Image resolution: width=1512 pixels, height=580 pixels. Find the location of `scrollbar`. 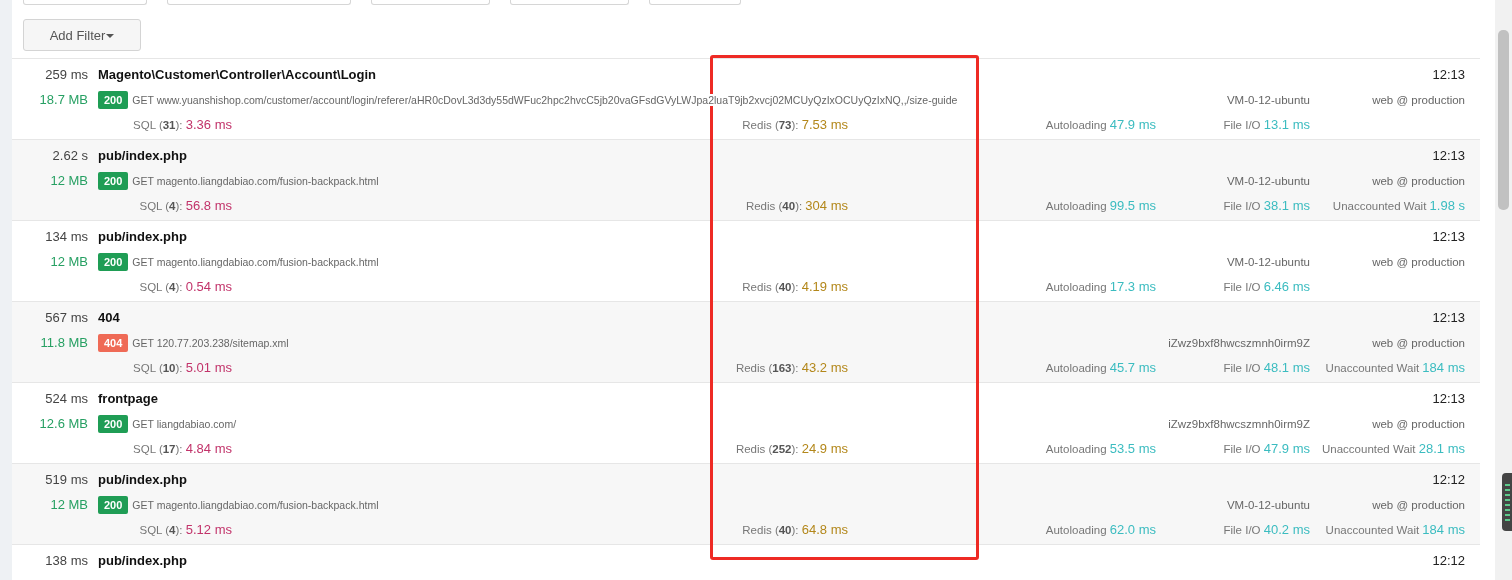

scrollbar is located at coordinates (1503, 290).